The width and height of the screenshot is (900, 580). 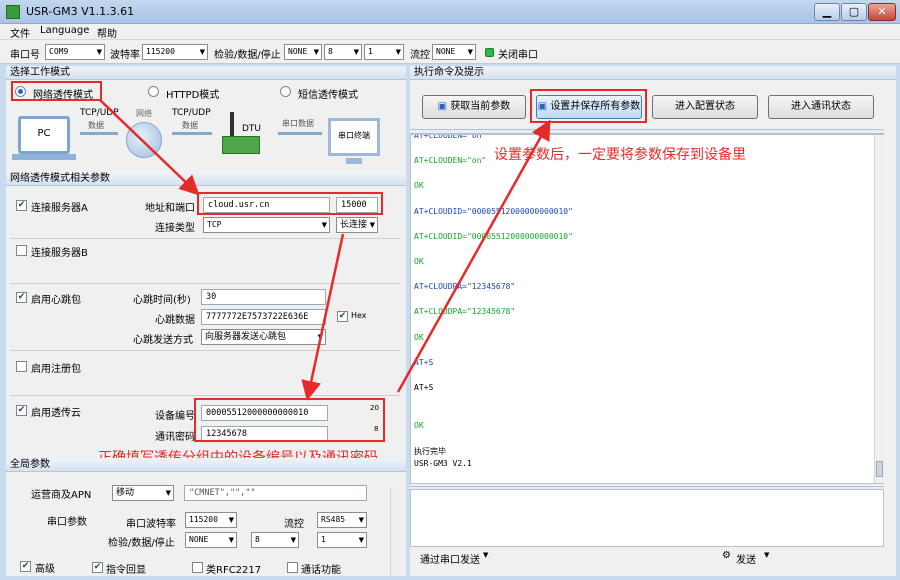 I want to click on arrow-to-cloud, so click(x=323, y=317).